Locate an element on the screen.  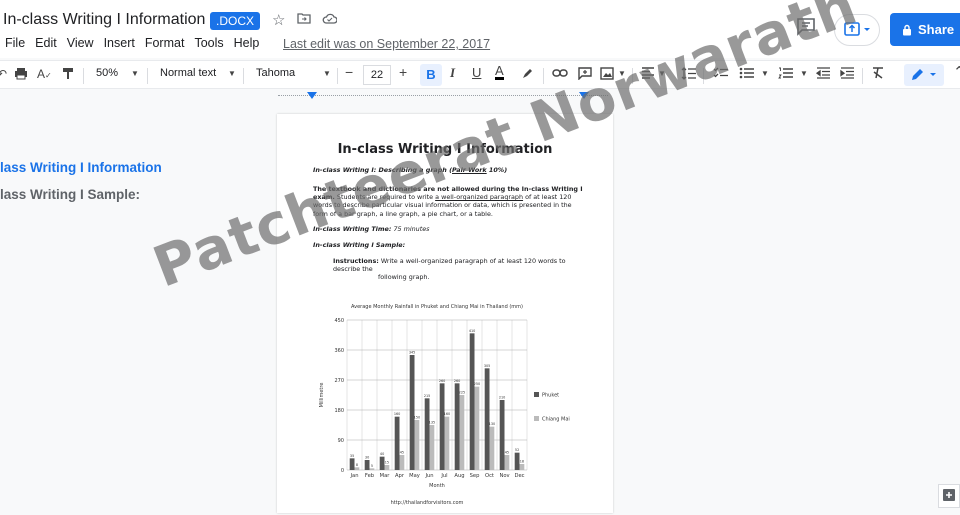
clear-formatting-icon is located at coordinates (878, 74).